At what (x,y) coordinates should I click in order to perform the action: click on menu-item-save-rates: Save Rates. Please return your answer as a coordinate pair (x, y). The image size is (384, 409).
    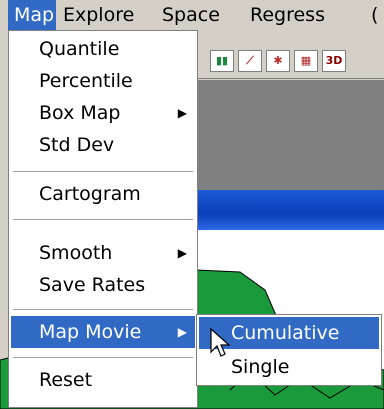
    Looking at the image, I should click on (103, 285).